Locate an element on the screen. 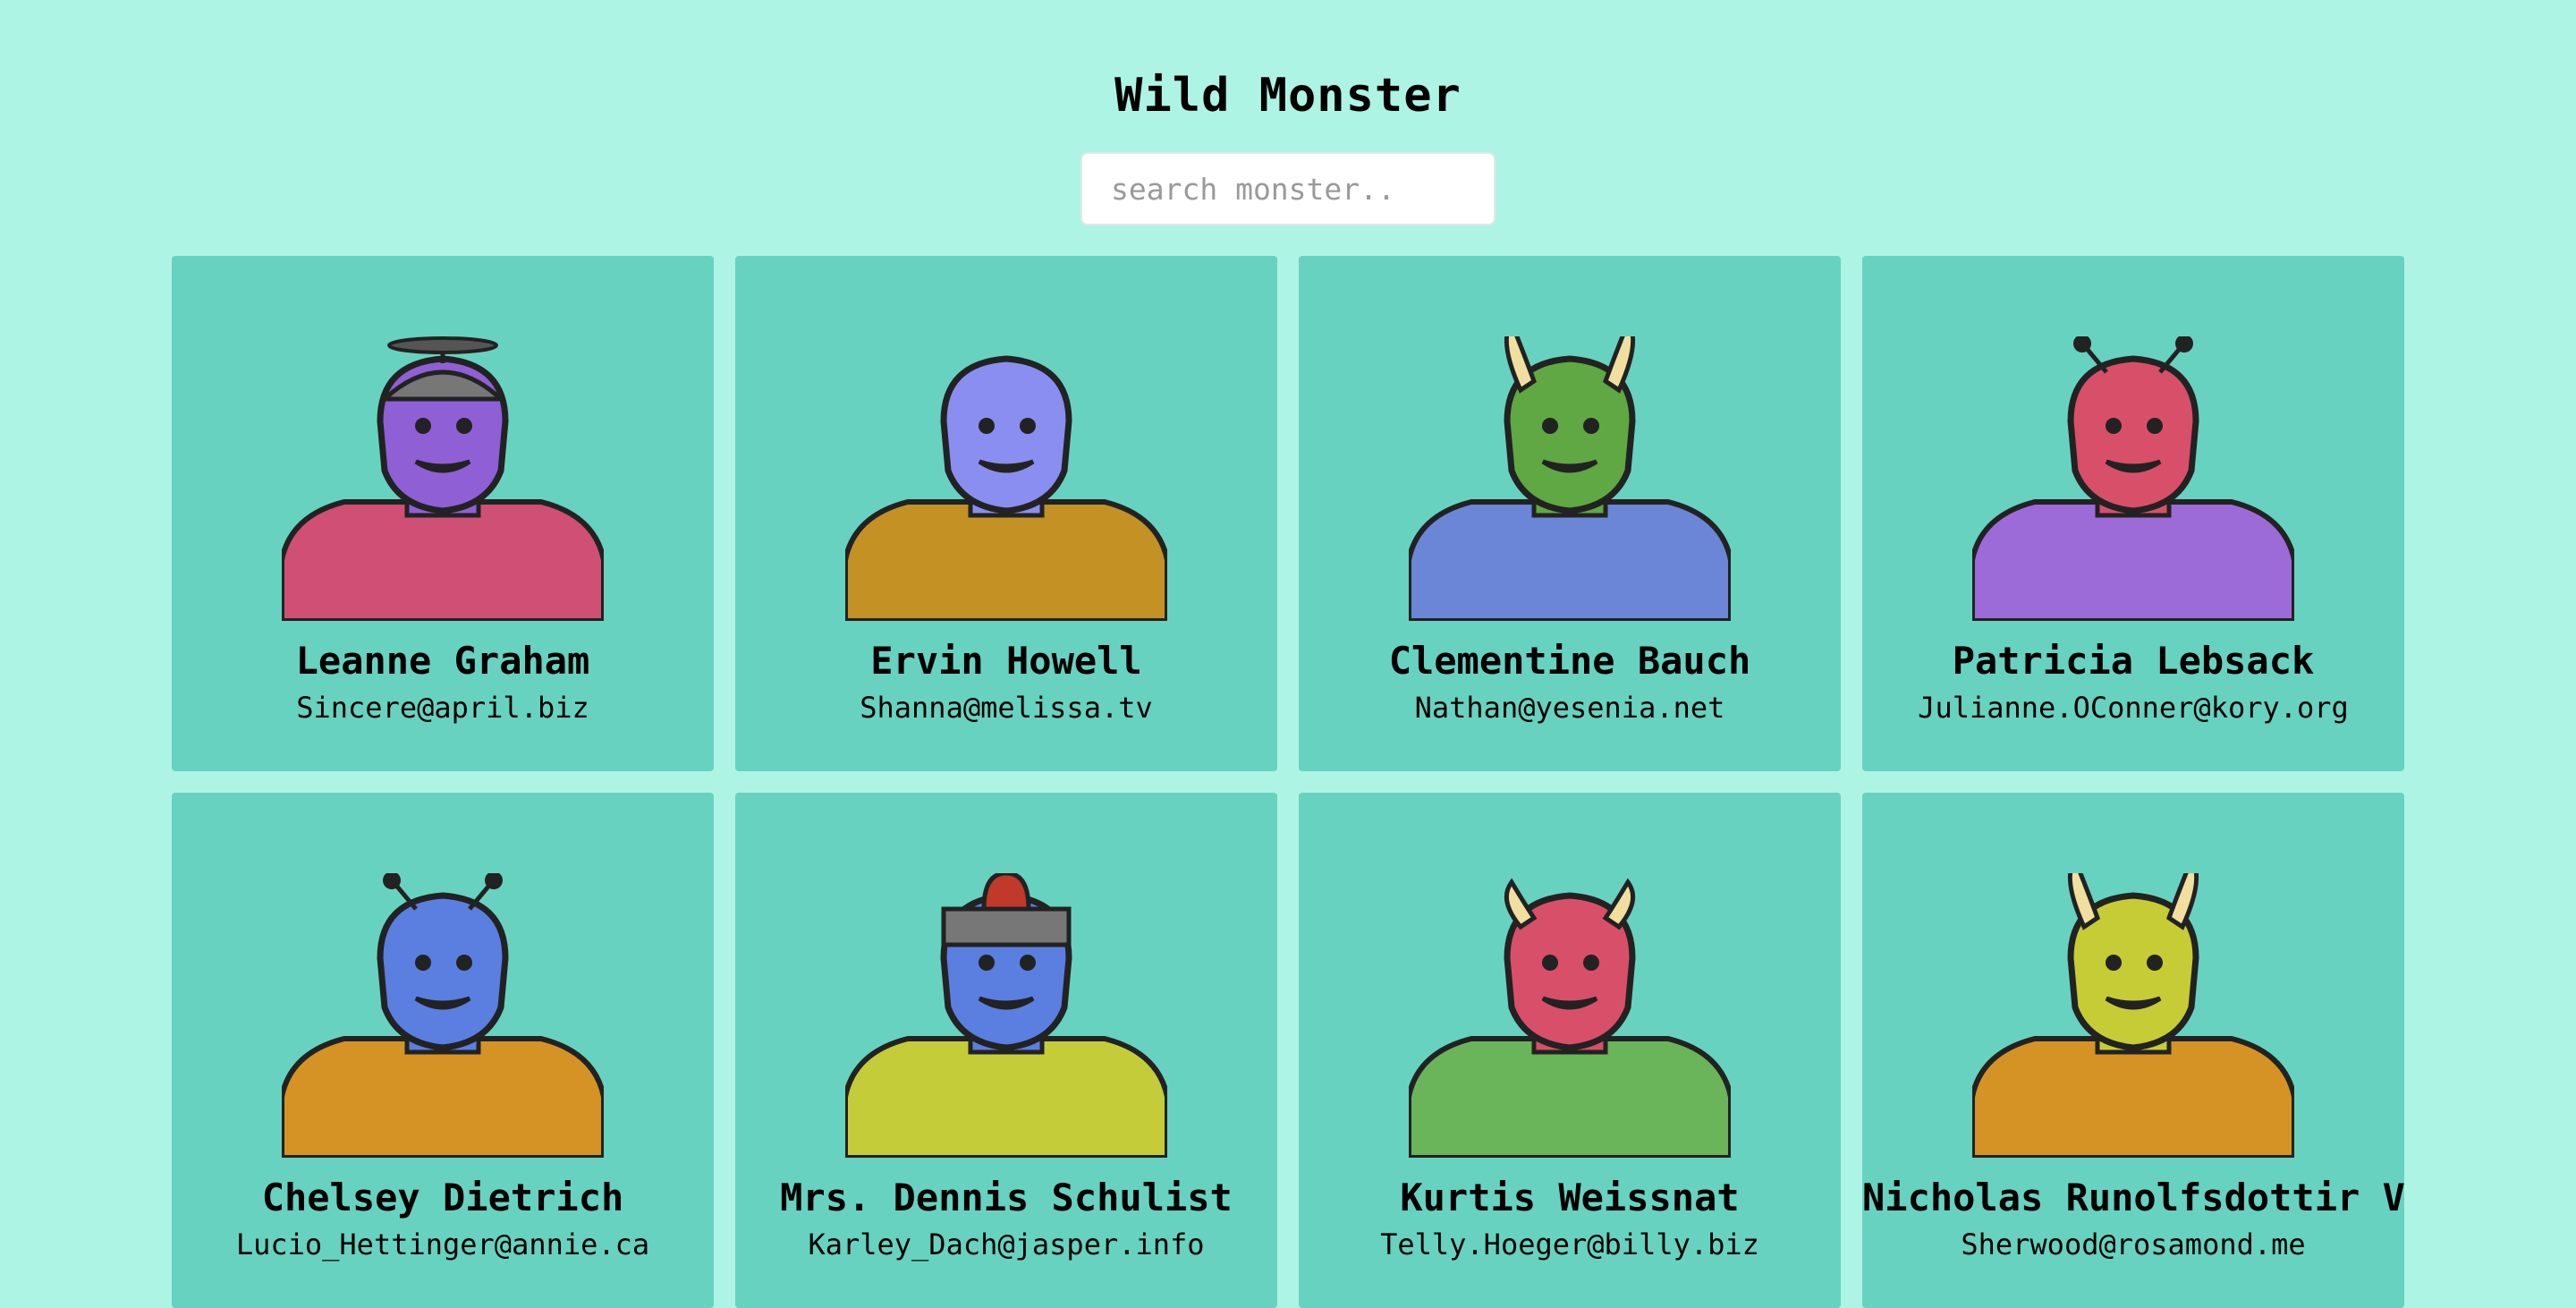  page-title: Wild Monster is located at coordinates (1288, 95).